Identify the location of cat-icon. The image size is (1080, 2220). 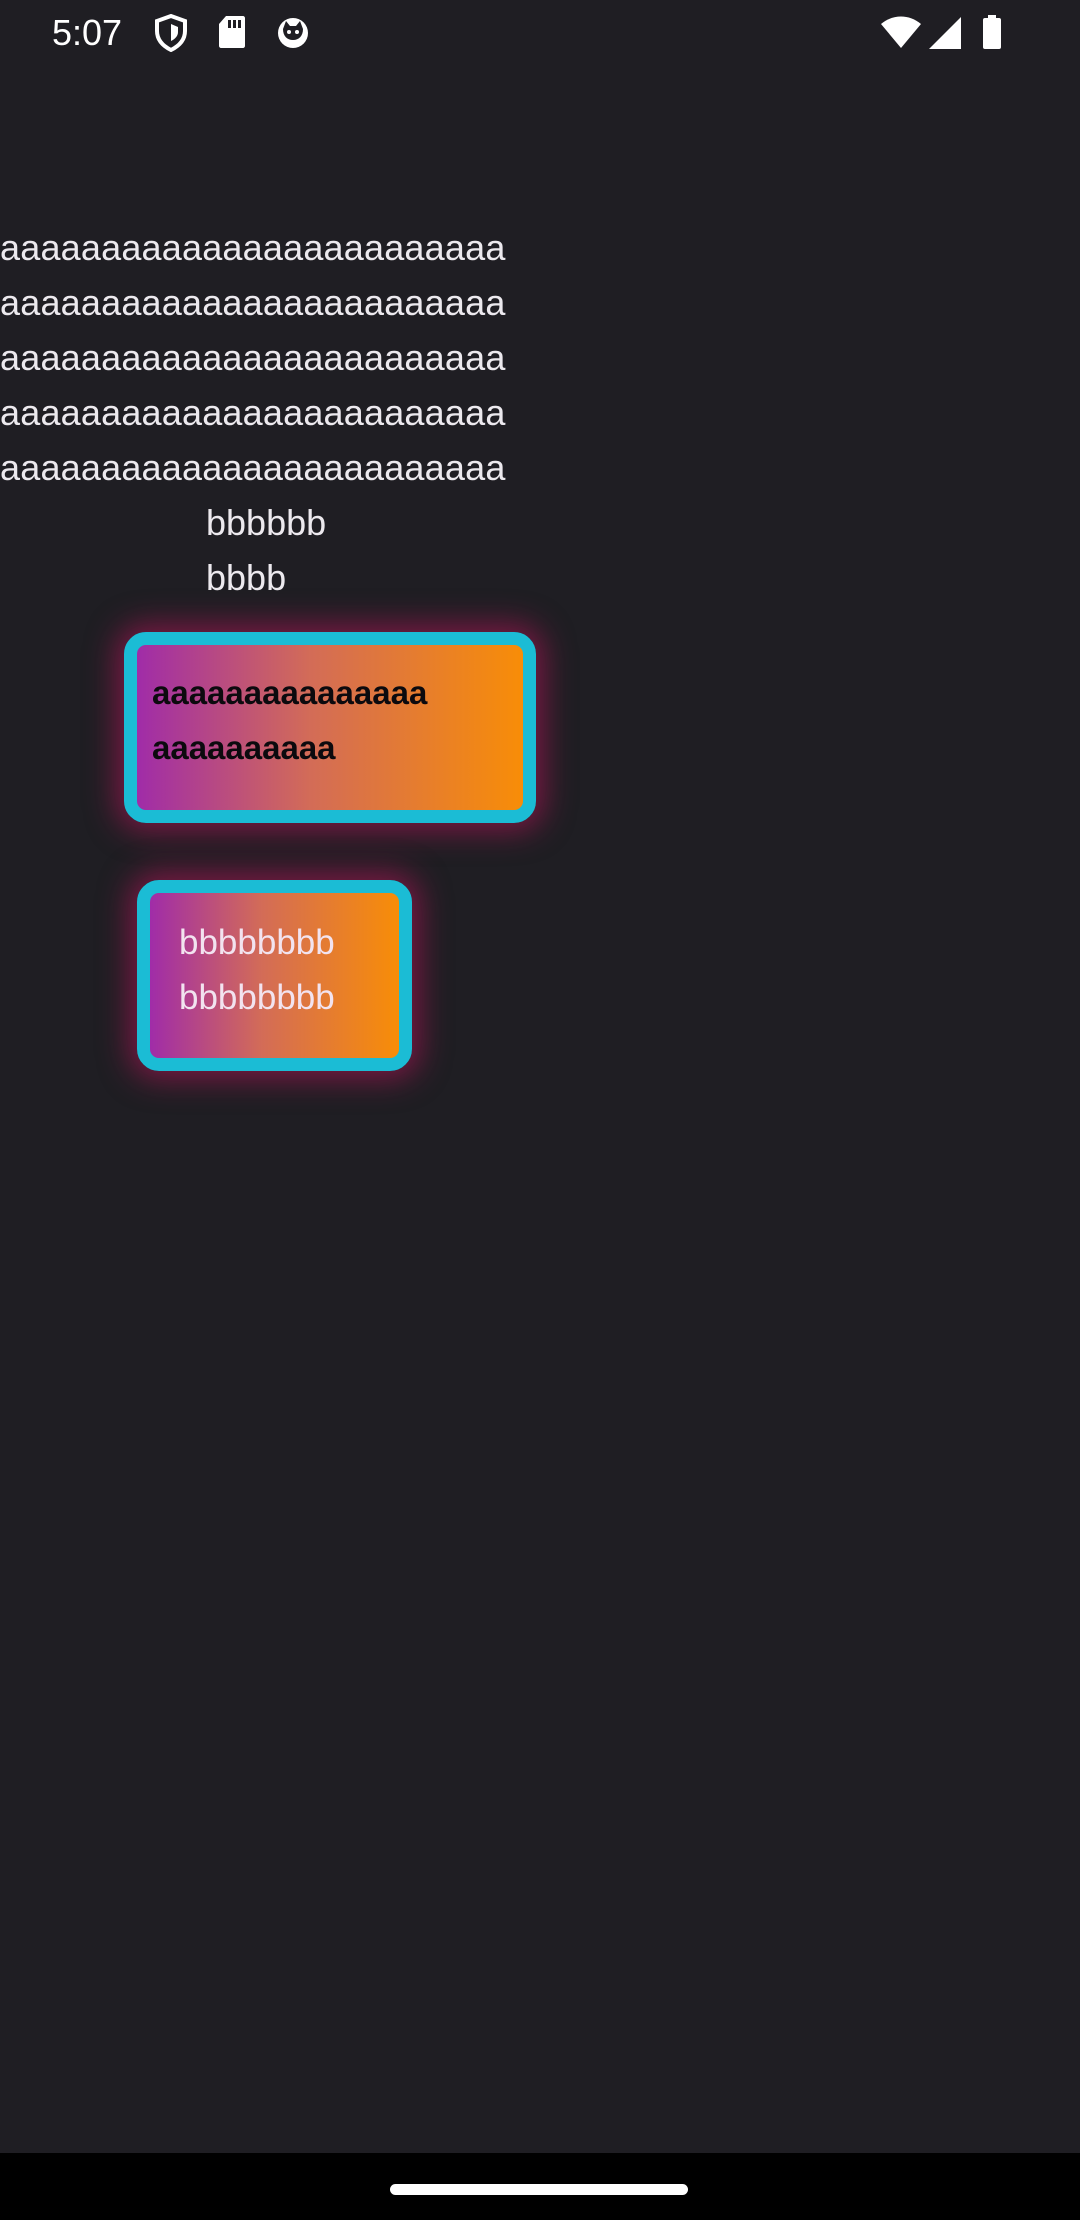
(293, 33).